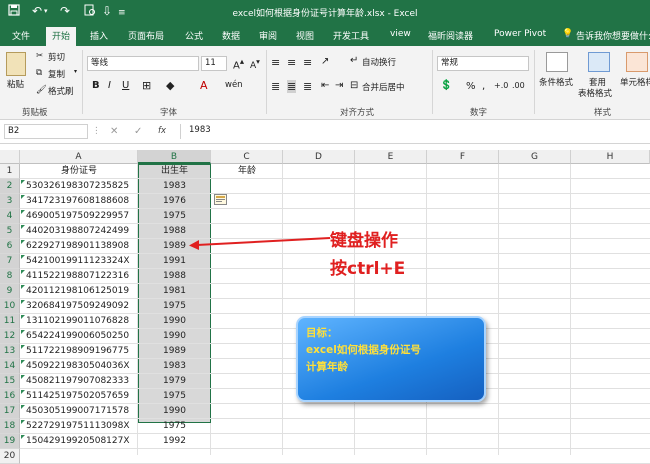 Image resolution: width=650 pixels, height=464 pixels. Describe the element at coordinates (450, 35) in the screenshot. I see `tab-foxit: 福昕阅读器` at that location.